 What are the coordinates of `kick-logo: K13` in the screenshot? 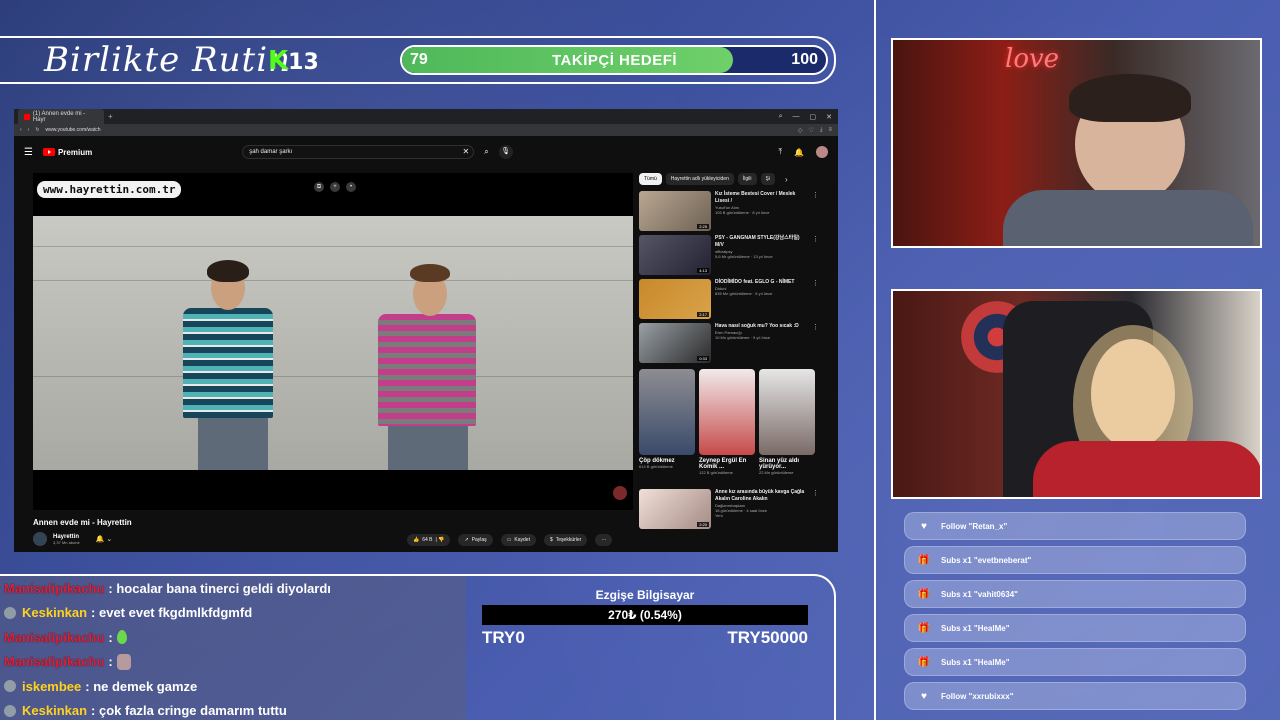 It's located at (293, 61).